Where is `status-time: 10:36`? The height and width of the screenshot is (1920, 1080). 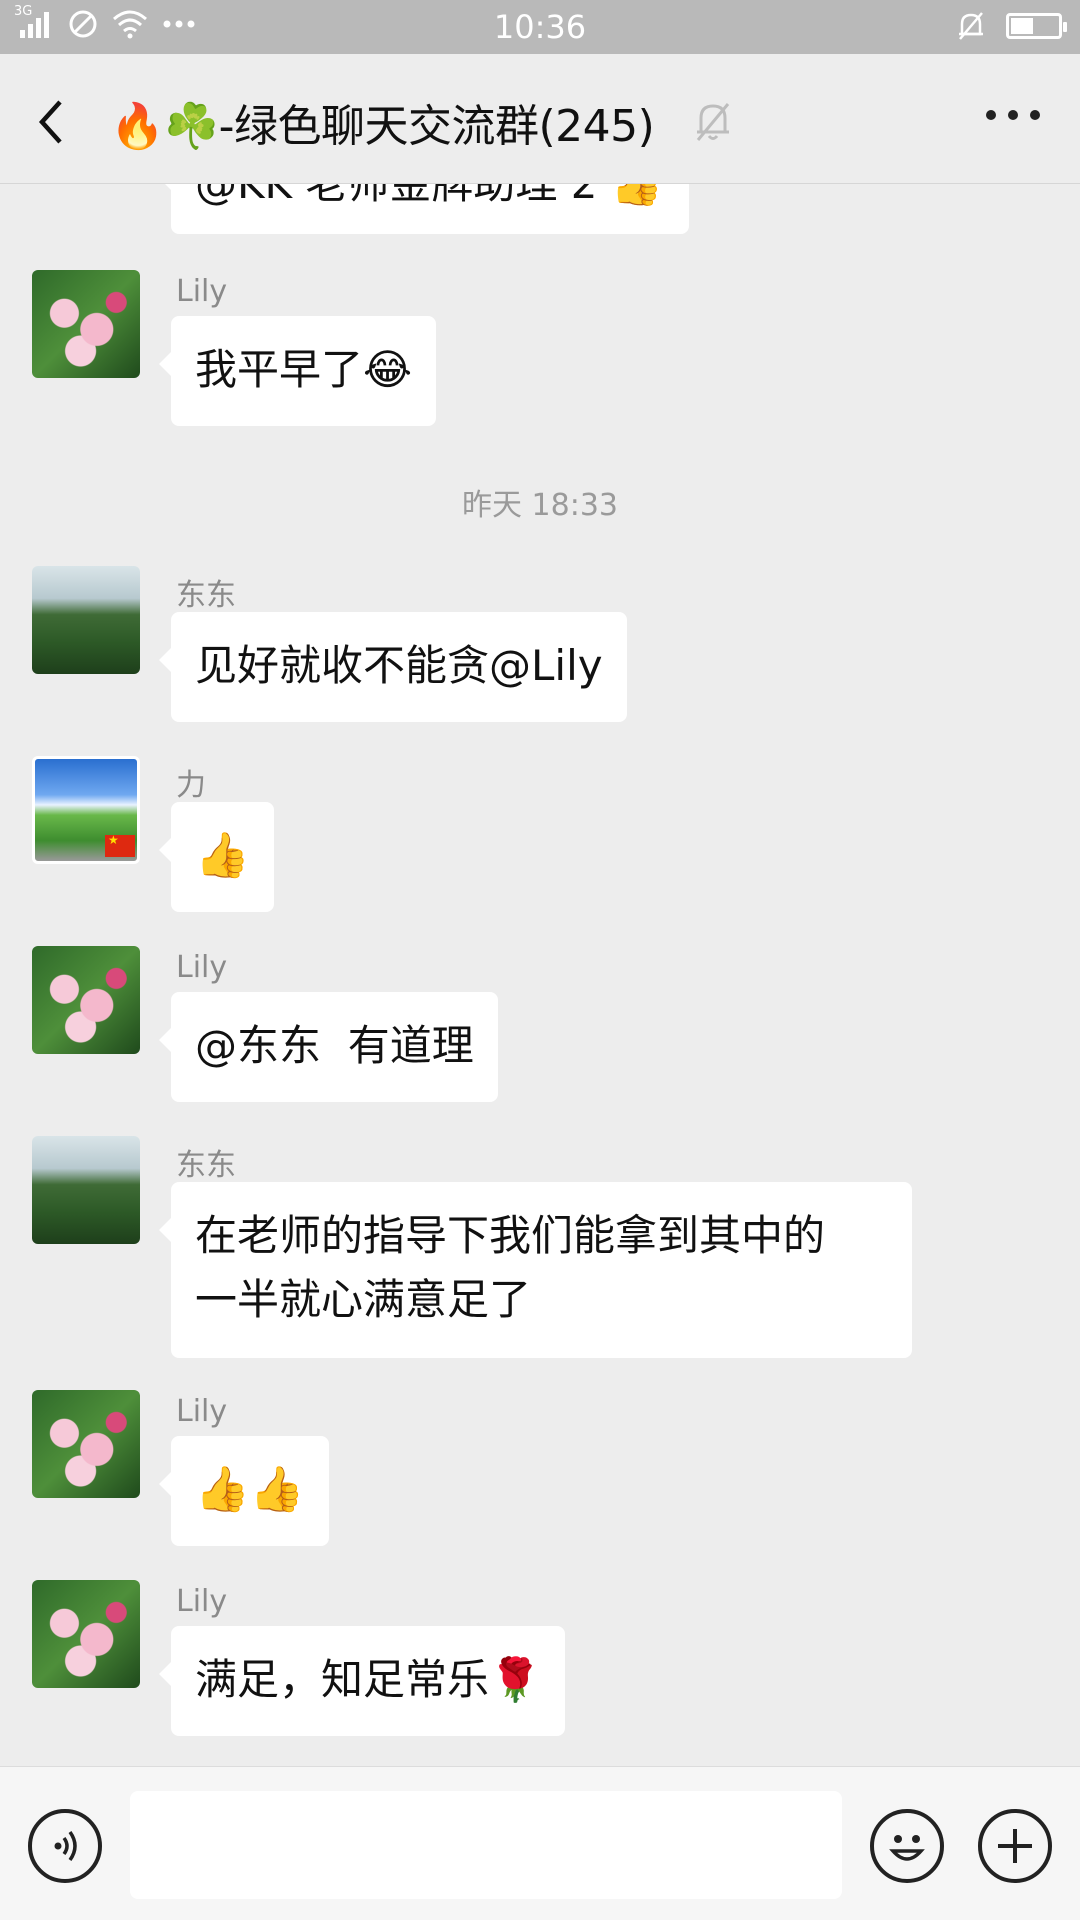
status-time: 10:36 is located at coordinates (540, 27).